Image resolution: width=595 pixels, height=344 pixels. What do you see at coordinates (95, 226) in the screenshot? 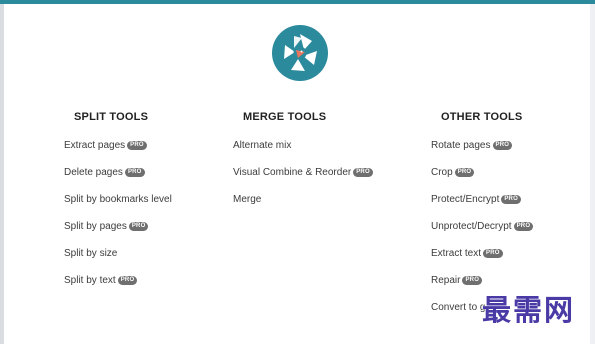
I see `tool-label: Split by pages` at bounding box center [95, 226].